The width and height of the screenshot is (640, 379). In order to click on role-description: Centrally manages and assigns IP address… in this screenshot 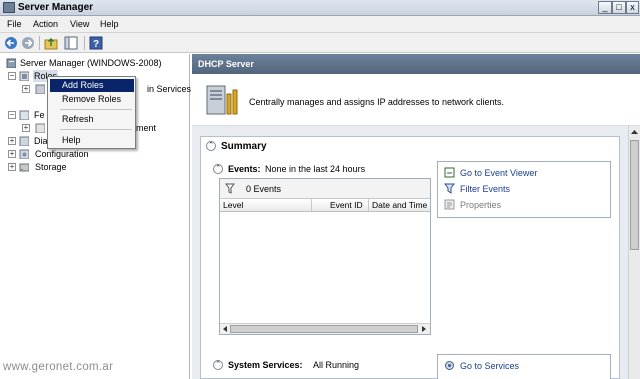, I will do `click(376, 102)`.